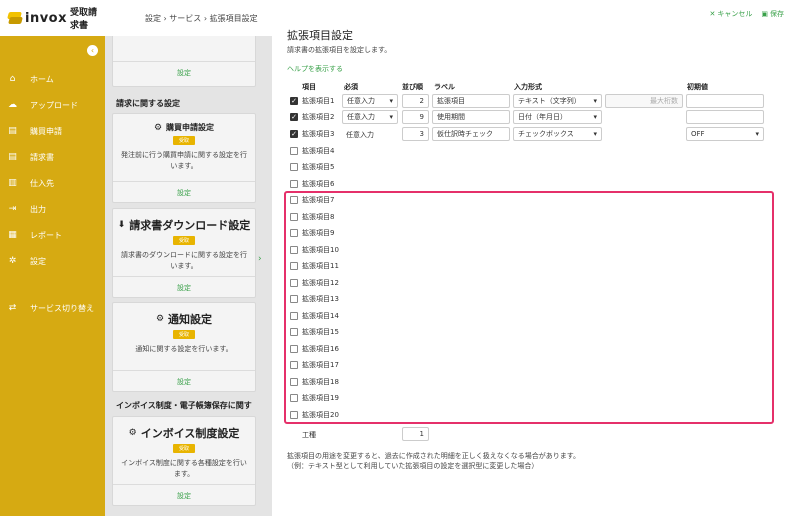 The width and height of the screenshot is (800, 516). I want to click on card-description: 請求書のダウンロードに関する設定を行います。, so click(184, 260).